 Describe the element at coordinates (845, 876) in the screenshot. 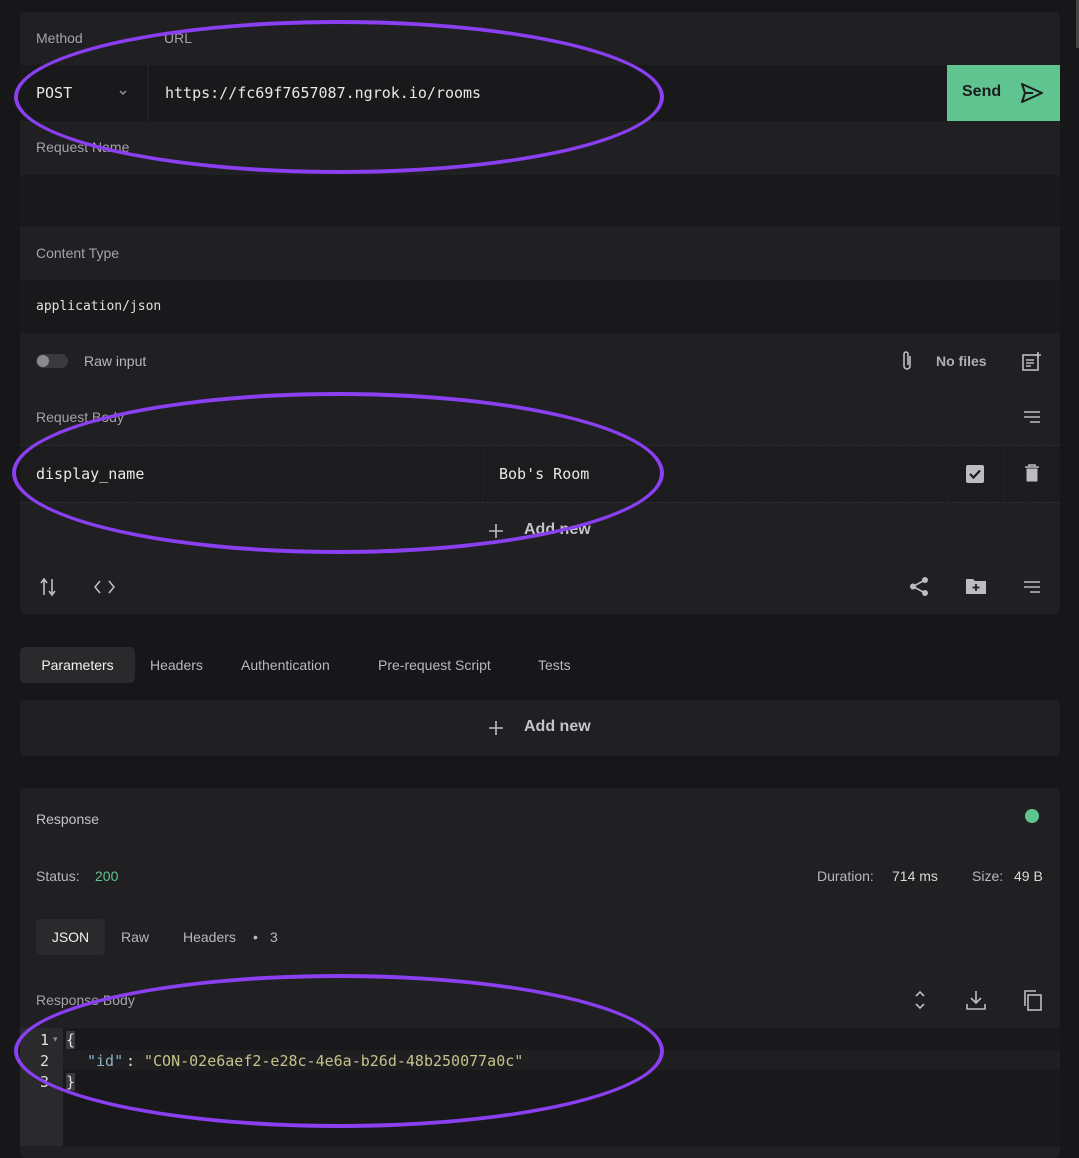

I see `duration-label: Duration:` at that location.